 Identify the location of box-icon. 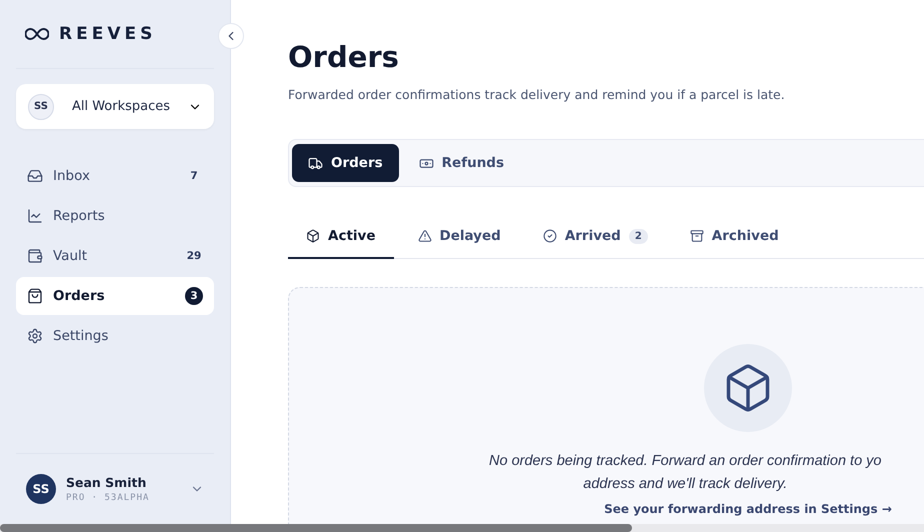
(313, 236).